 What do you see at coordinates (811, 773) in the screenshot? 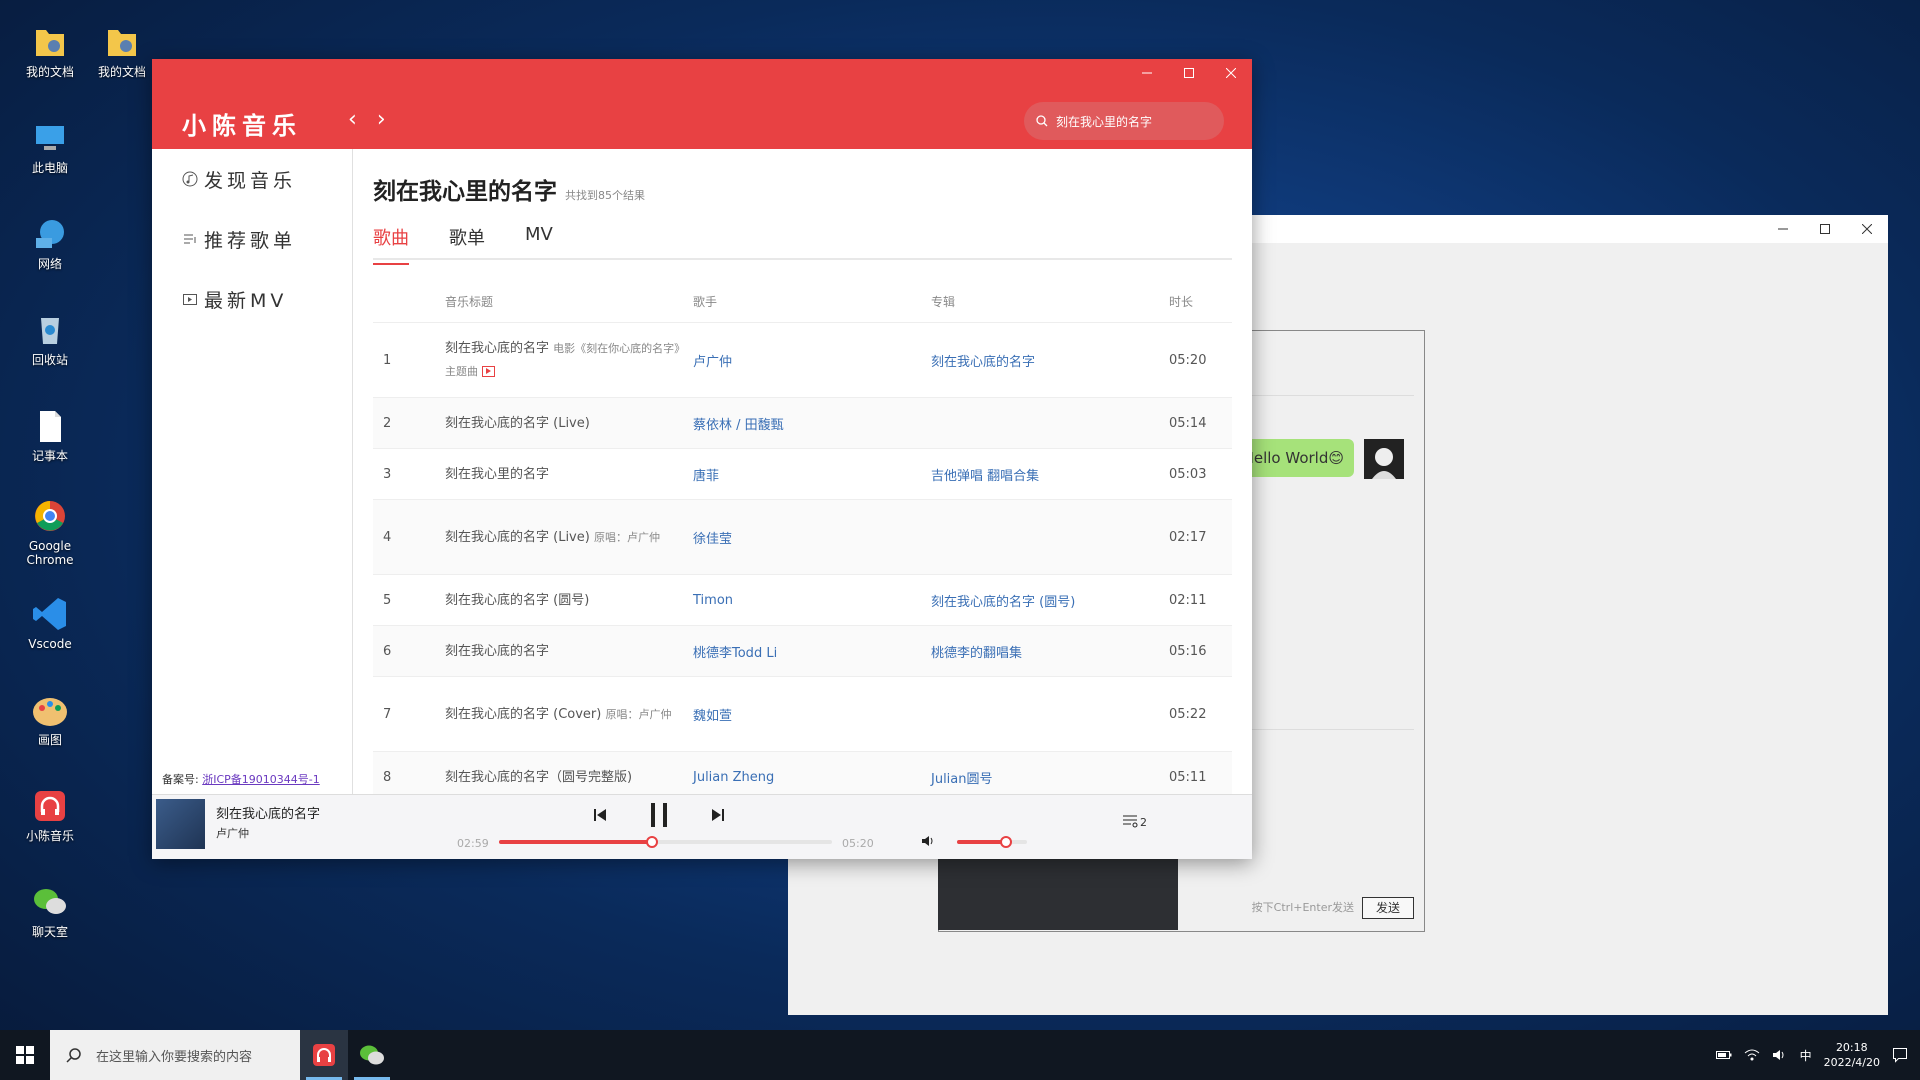
I see `singer-link: Julian Zheng` at bounding box center [811, 773].